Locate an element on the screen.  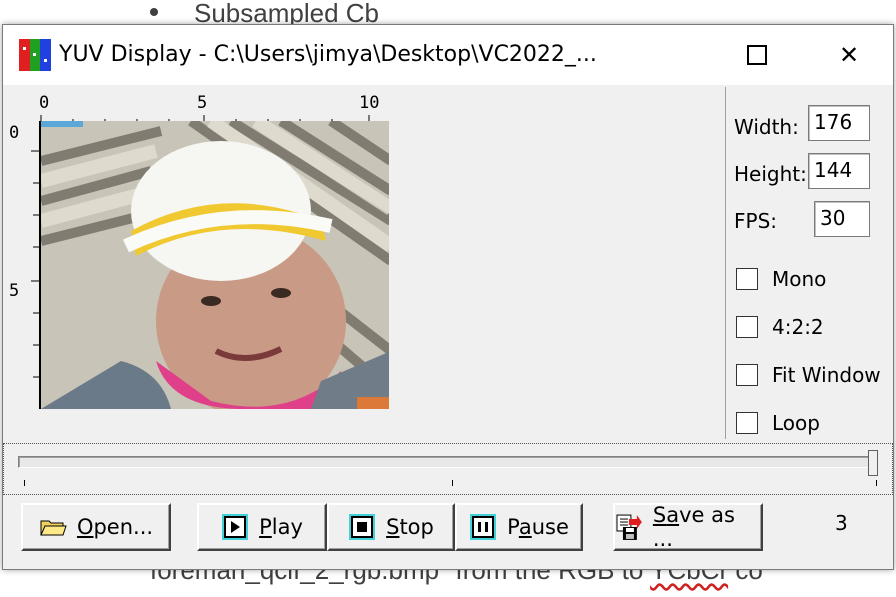
fit-window-checkbox: Fit Window is located at coordinates (808, 375).